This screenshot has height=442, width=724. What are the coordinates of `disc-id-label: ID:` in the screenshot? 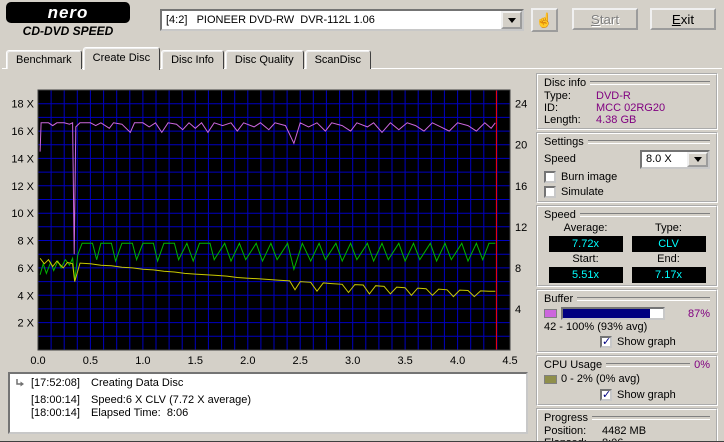 It's located at (551, 108).